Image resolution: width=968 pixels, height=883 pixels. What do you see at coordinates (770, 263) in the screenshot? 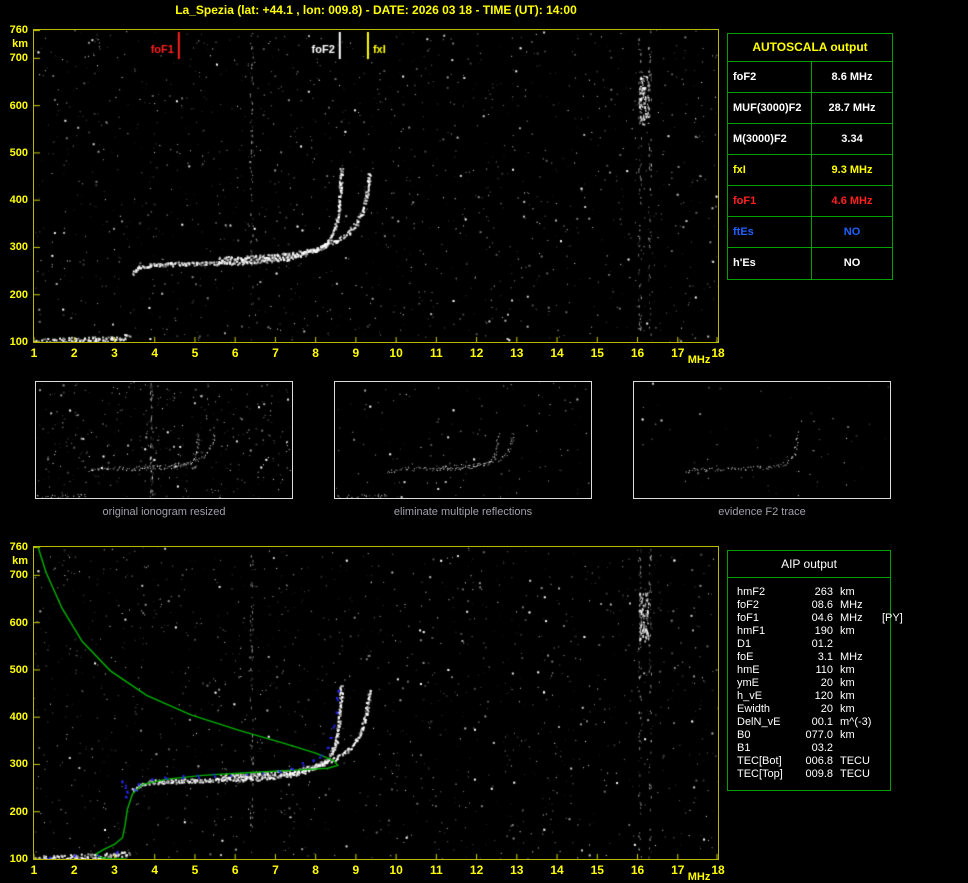
I see `autoscala-param-label: h'Es` at bounding box center [770, 263].